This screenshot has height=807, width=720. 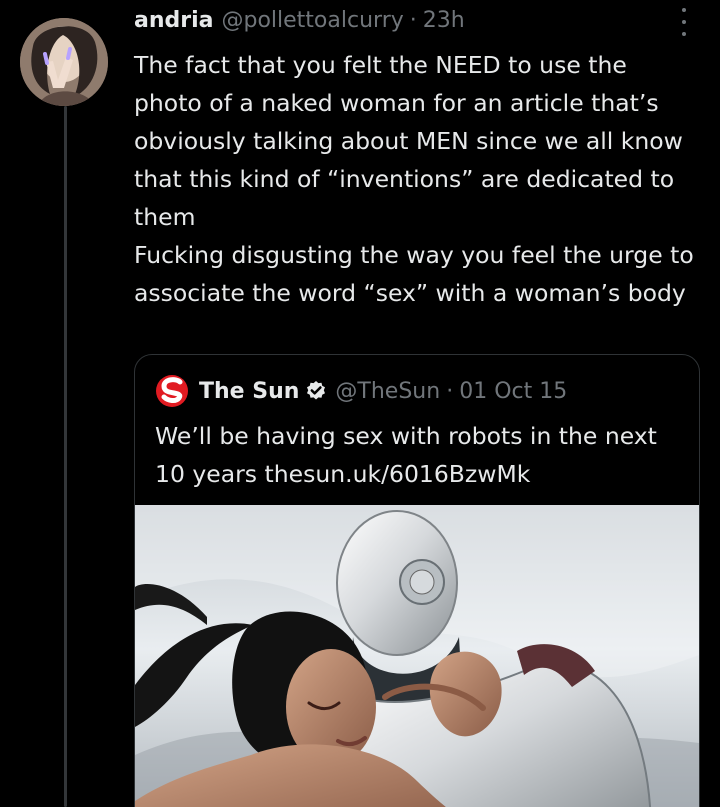 I want to click on quoted-author-handle: @TheSun, so click(x=387, y=391).